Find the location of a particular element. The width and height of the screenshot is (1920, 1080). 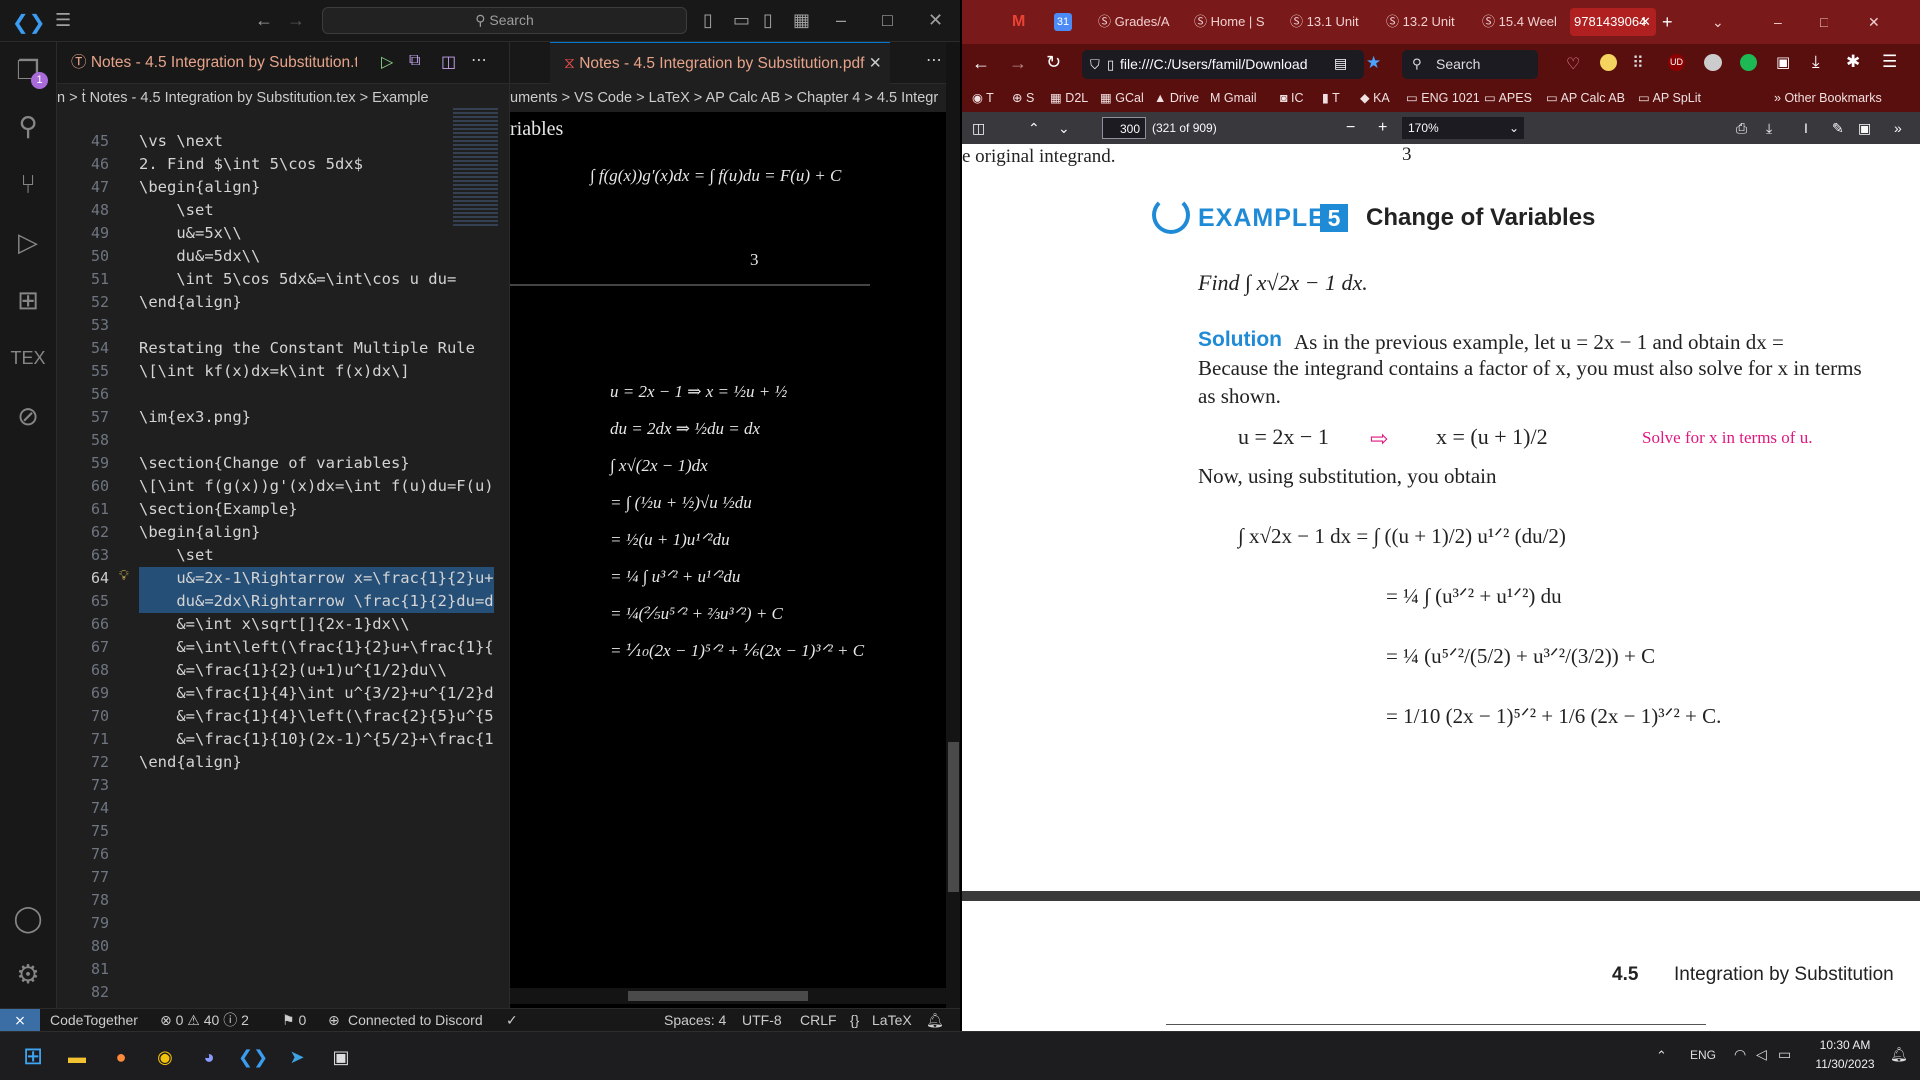

browser-tab: Ⓢ 13.2 Unit is located at coordinates (1430, 22).